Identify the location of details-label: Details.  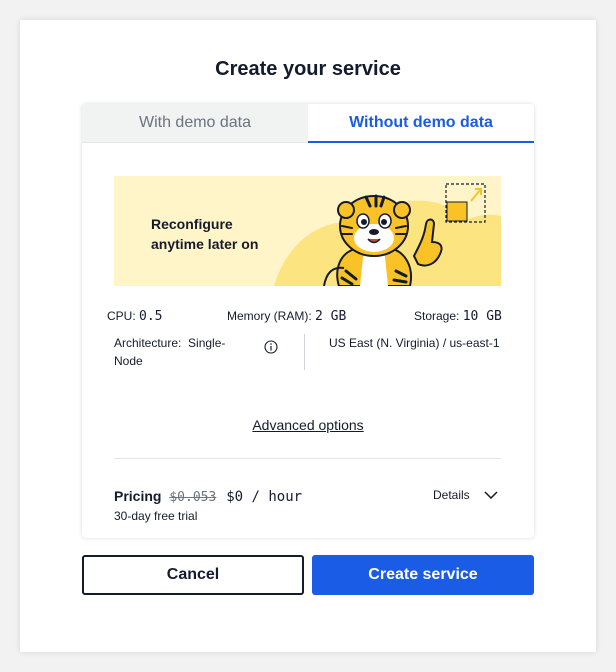
(451, 495).